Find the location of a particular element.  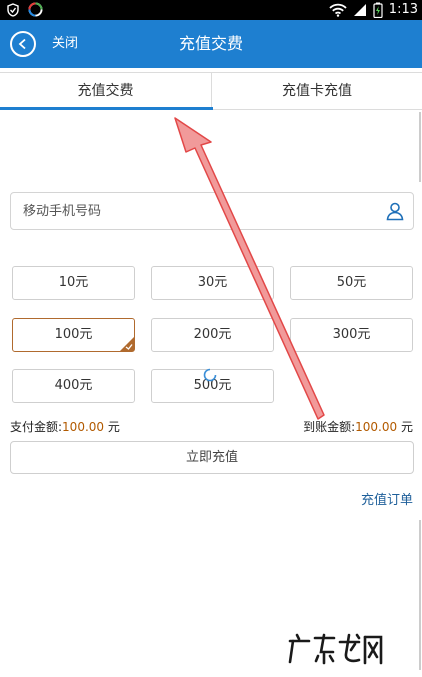

pay-amount: 支付金额:100.00 元 is located at coordinates (65, 427).